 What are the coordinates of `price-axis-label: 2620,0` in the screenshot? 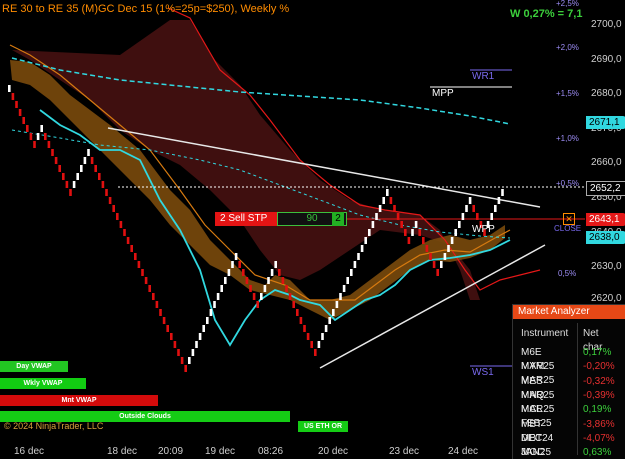 It's located at (606, 298).